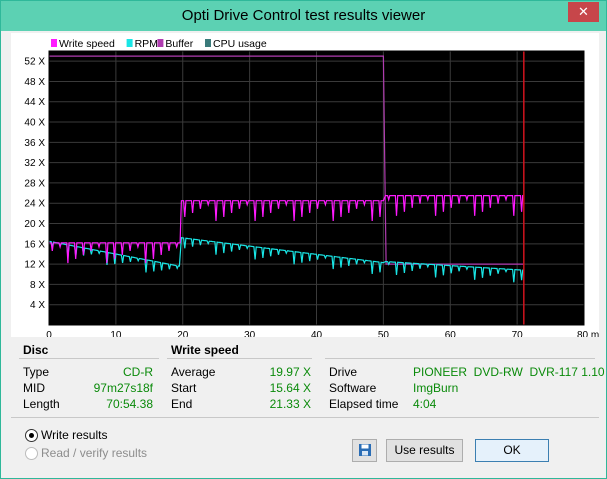 This screenshot has width=607, height=479. I want to click on write-results-radio, so click(31, 435).